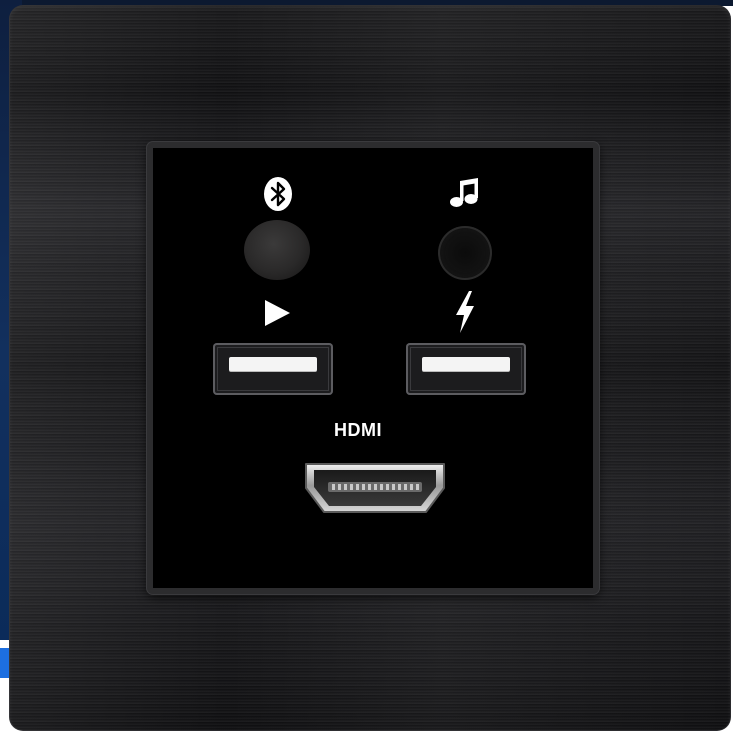  Describe the element at coordinates (277, 313) in the screenshot. I see `play-icon` at that location.